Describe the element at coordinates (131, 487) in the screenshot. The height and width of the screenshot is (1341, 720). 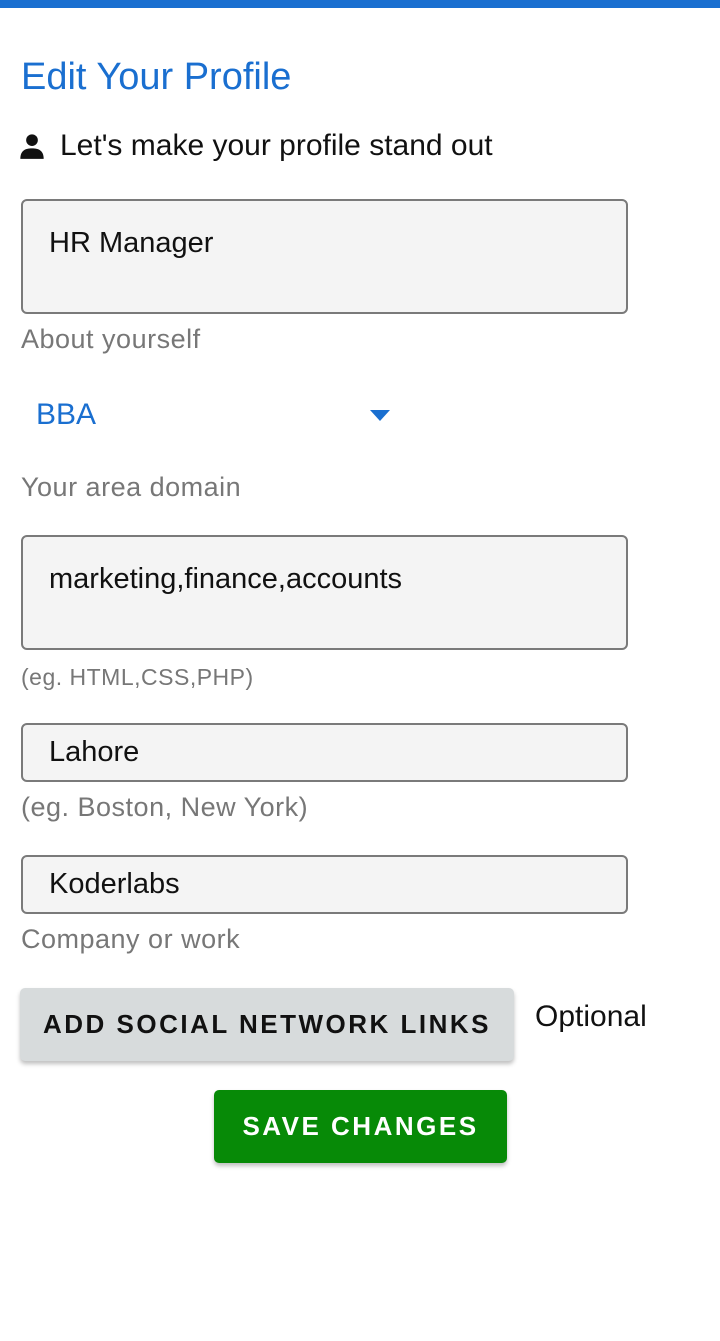
I see `area-domain-helper: Your area domain` at that location.